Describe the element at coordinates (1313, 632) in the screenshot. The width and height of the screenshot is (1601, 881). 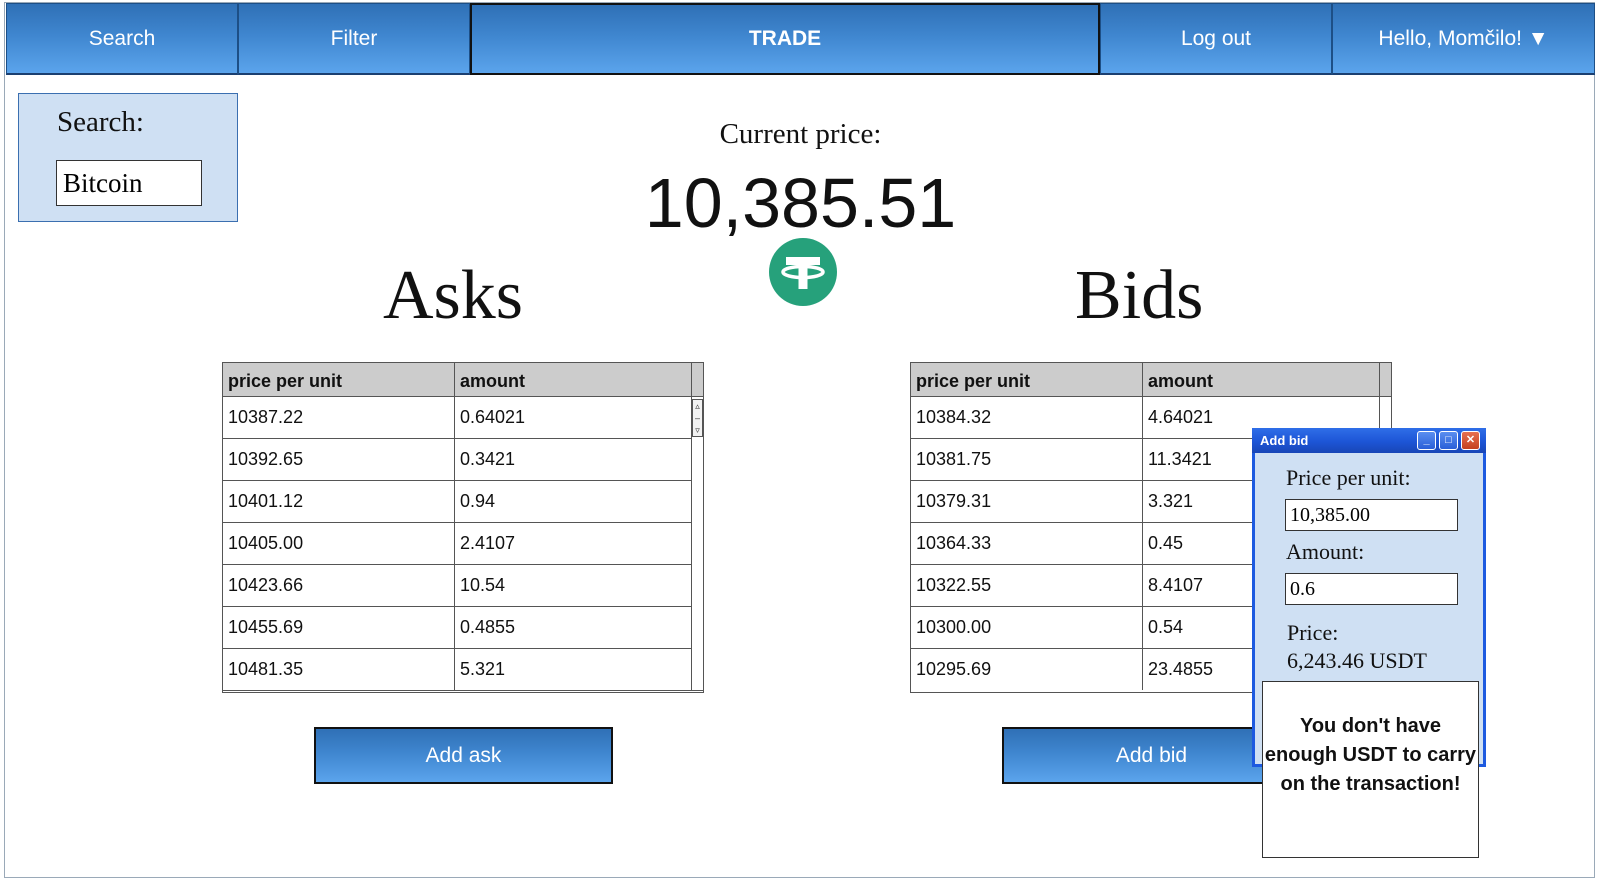
I see `total-price-label: Price:` at that location.